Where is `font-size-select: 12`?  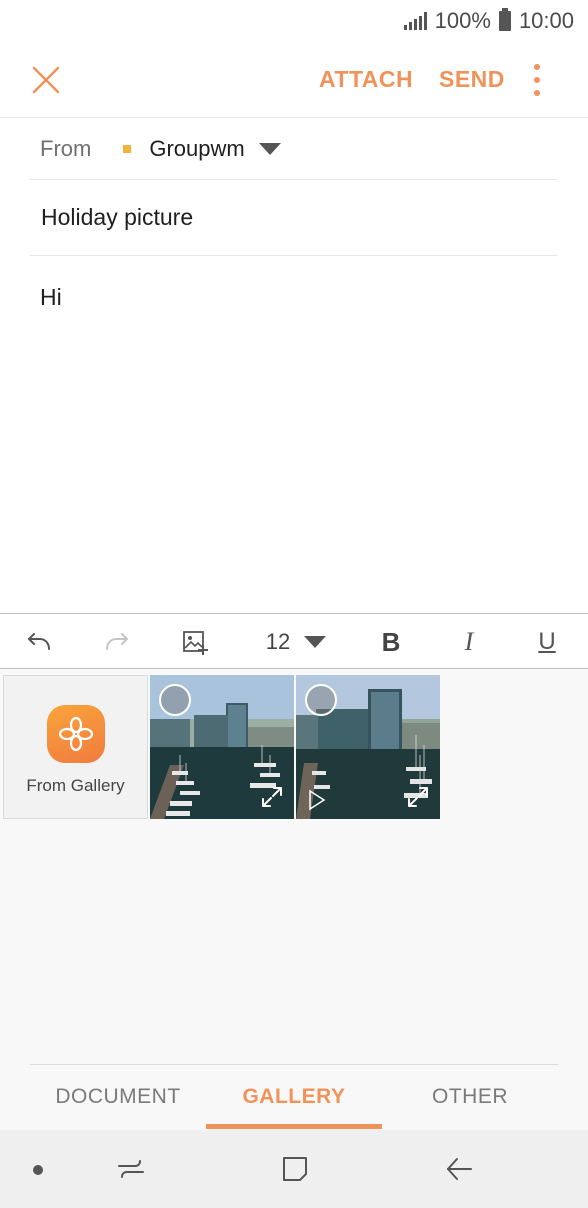
font-size-select: 12 is located at coordinates (296, 642).